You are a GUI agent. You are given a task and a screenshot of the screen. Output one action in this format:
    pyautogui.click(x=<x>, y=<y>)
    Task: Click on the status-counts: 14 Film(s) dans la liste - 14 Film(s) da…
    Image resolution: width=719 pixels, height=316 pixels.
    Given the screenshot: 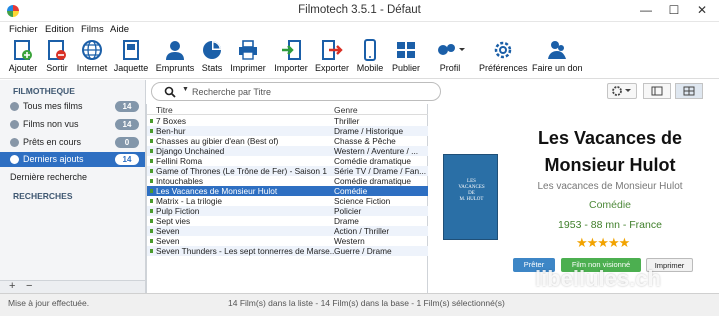 What is the action you would take?
    pyautogui.click(x=366, y=303)
    